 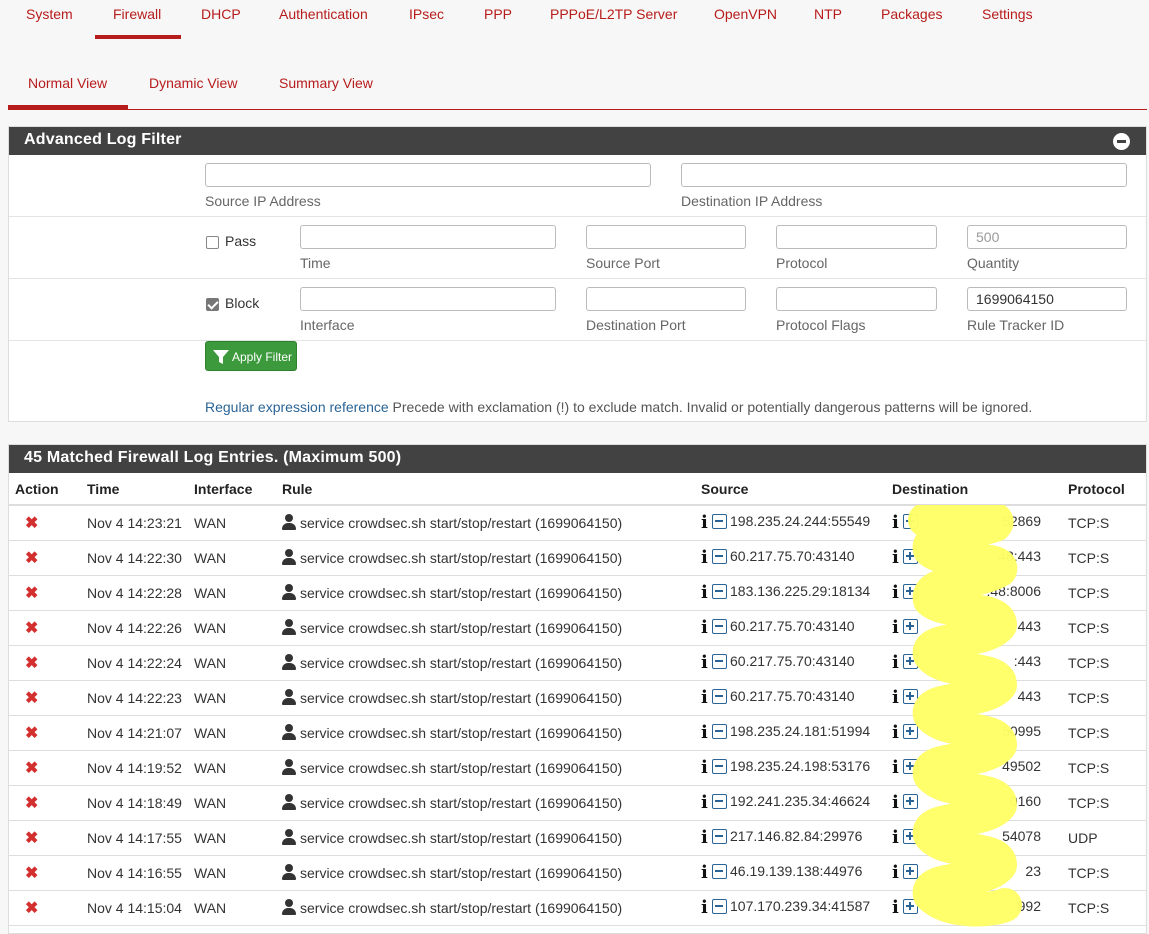 I want to click on rule-tracker-input, so click(x=1047, y=299).